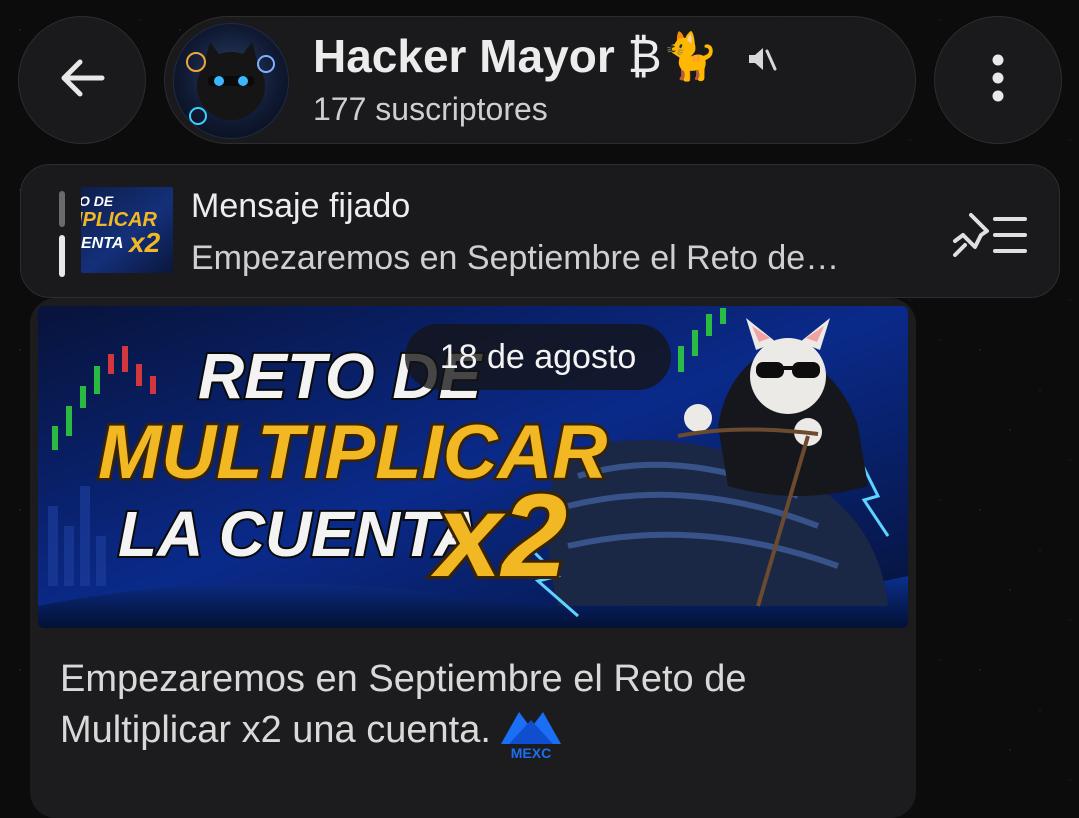  Describe the element at coordinates (231, 81) in the screenshot. I see `channel-avatar` at that location.